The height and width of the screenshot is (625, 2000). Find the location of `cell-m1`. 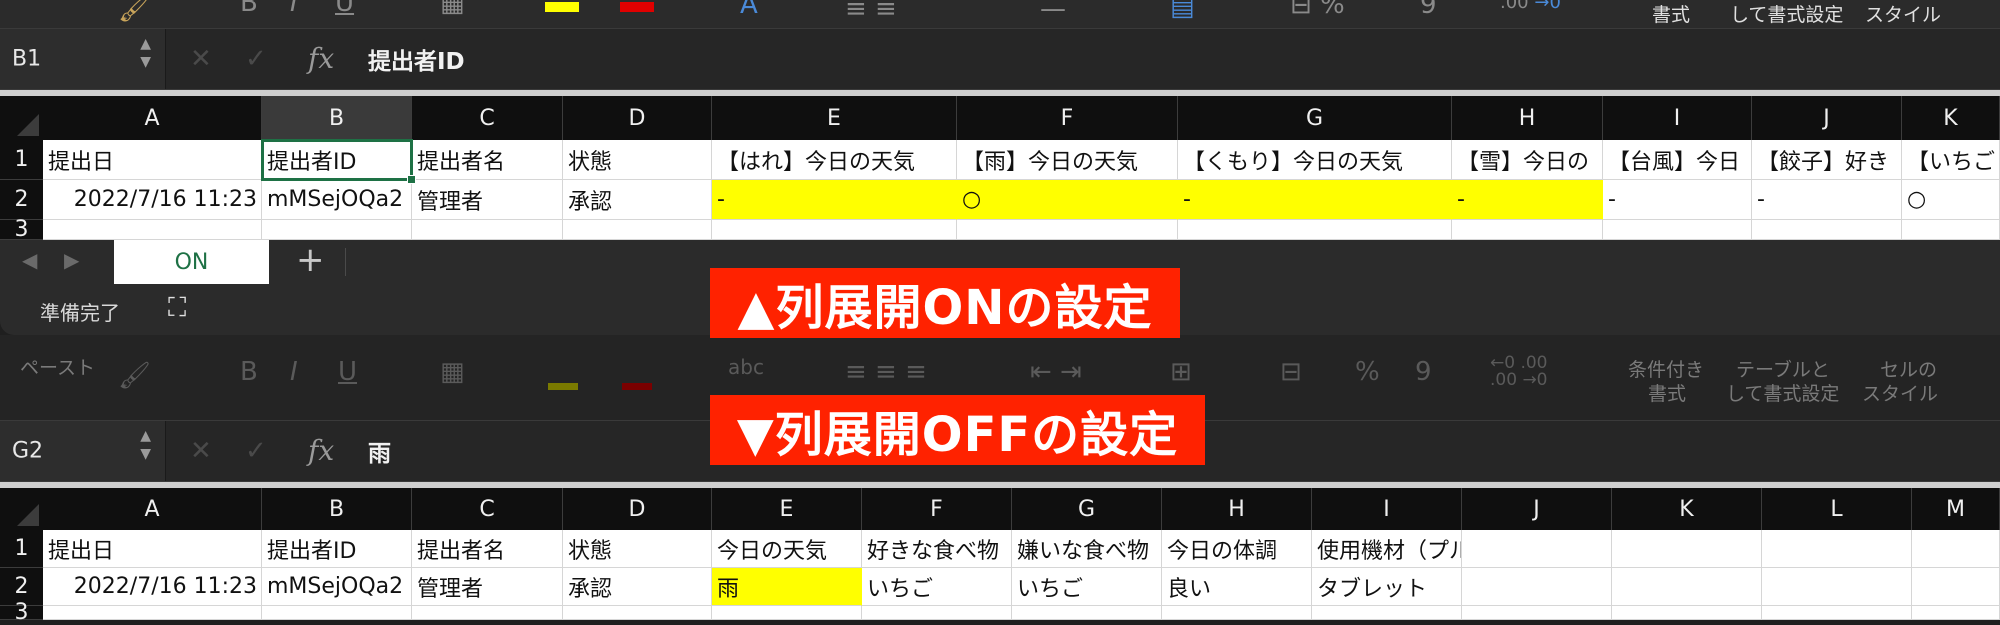

cell-m1 is located at coordinates (1956, 549).